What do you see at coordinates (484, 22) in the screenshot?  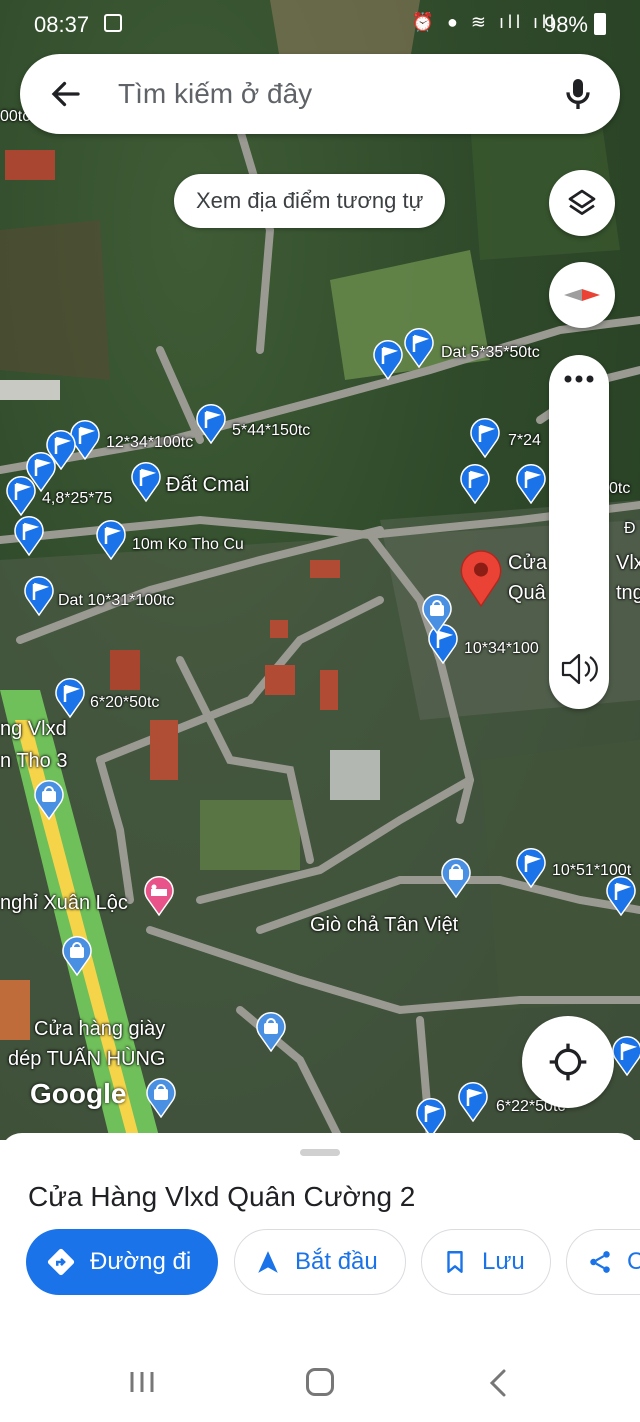 I see `status-icons: ⏰ ● ≋ ıll ıll` at bounding box center [484, 22].